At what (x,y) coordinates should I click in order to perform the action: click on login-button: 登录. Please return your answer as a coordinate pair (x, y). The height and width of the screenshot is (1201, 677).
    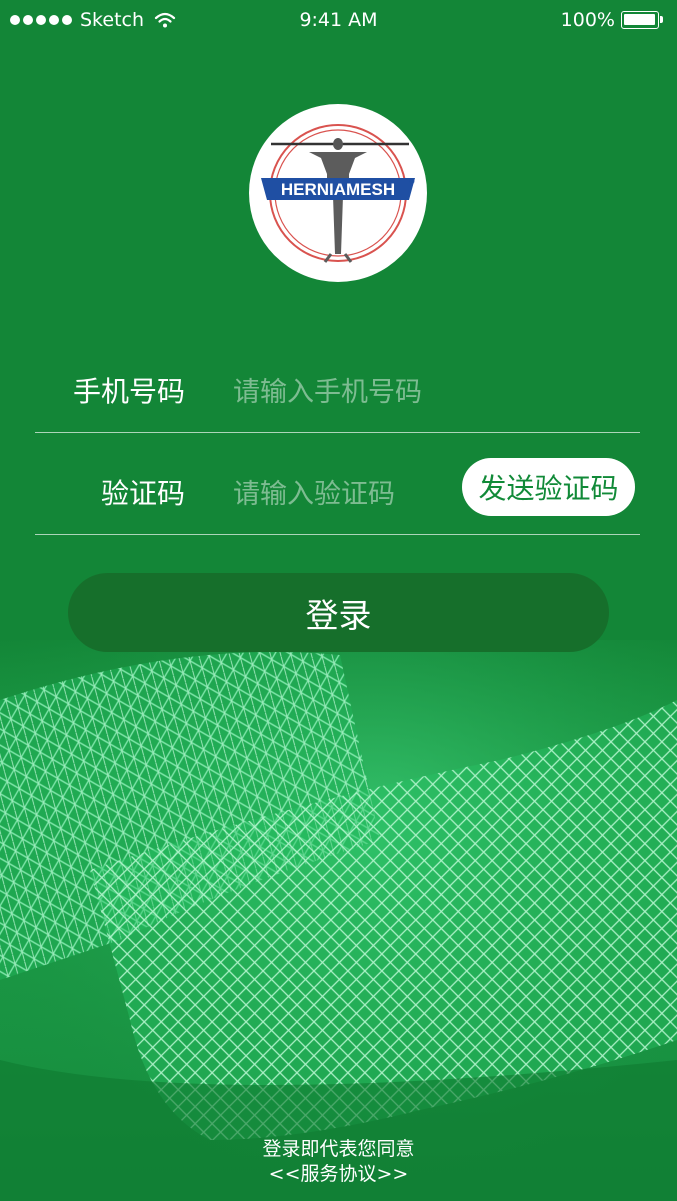
    Looking at the image, I should click on (338, 612).